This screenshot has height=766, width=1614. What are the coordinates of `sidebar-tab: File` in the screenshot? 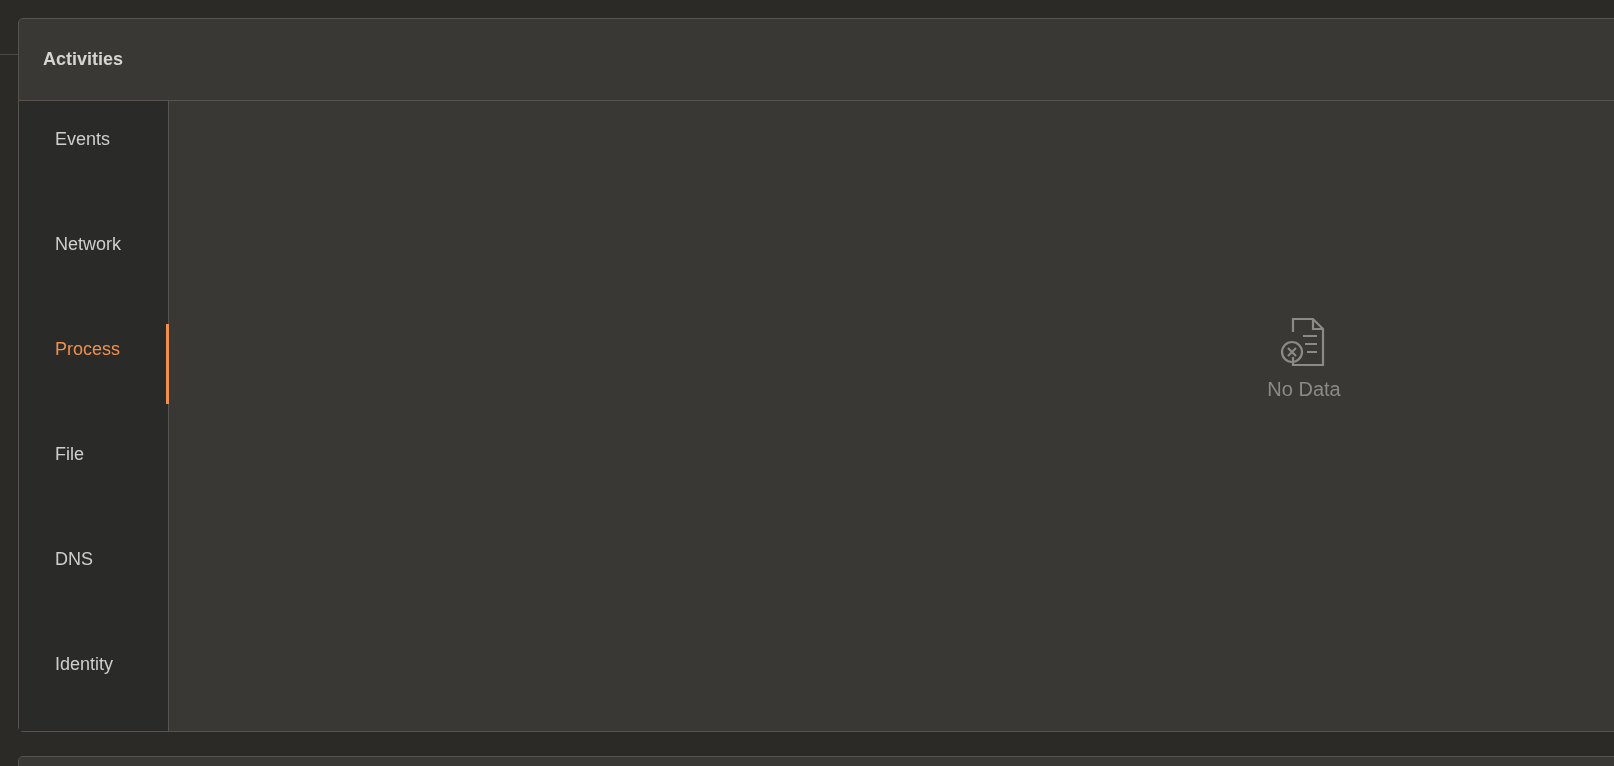 It's located at (93, 468).